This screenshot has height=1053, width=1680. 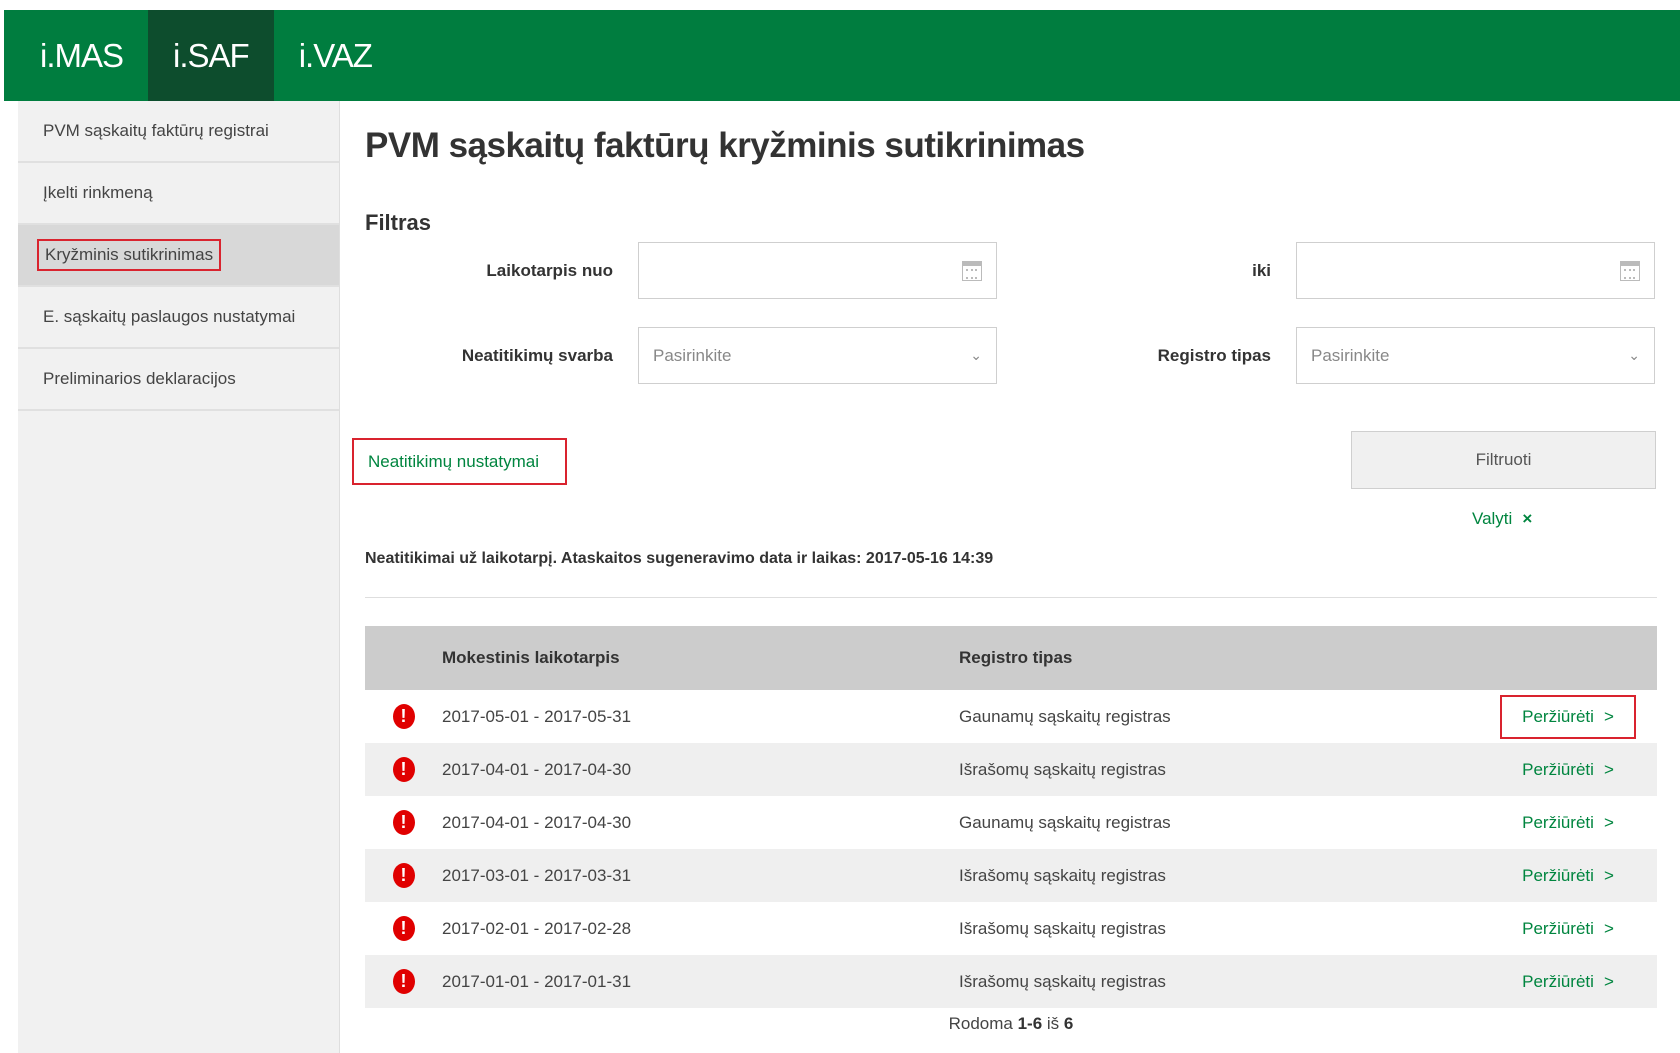 What do you see at coordinates (459, 461) in the screenshot?
I see `mismatch-settings-link: Neatitikimų nustatymai` at bounding box center [459, 461].